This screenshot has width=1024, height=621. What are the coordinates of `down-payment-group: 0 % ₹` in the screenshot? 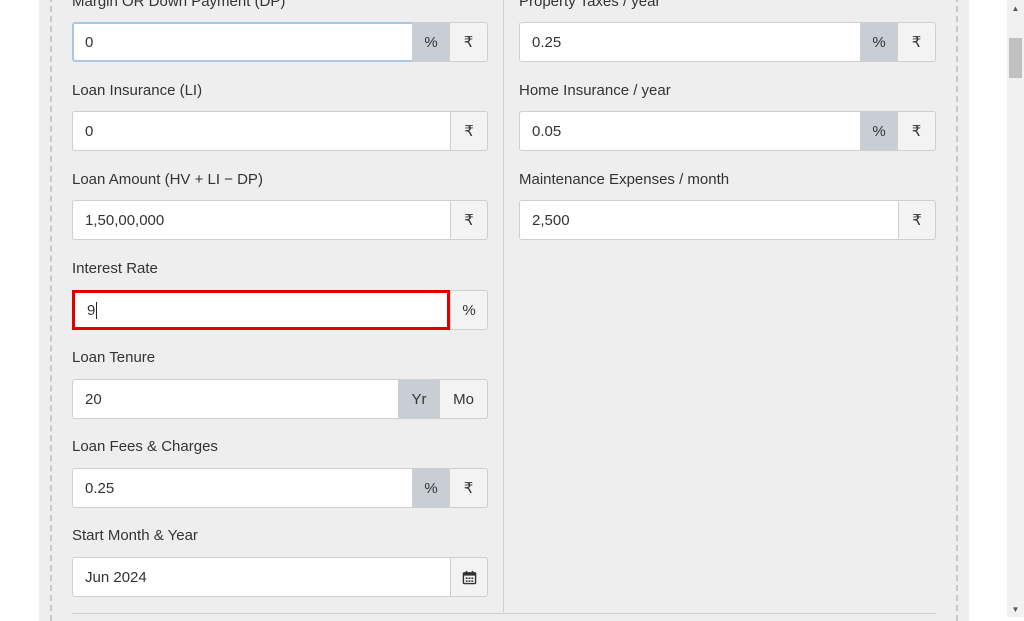 It's located at (280, 42).